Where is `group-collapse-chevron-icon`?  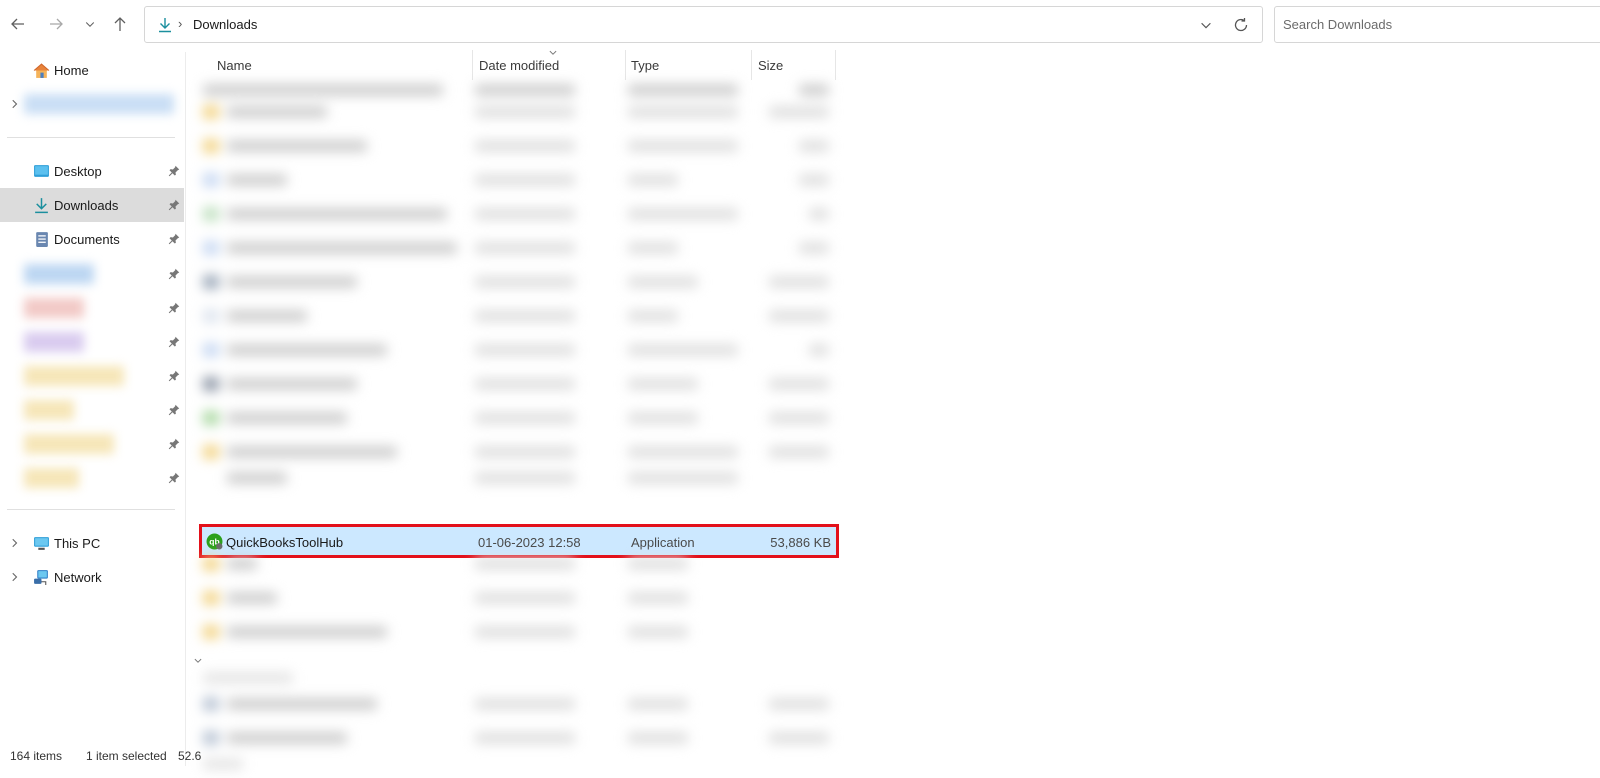
group-collapse-chevron-icon is located at coordinates (198, 661).